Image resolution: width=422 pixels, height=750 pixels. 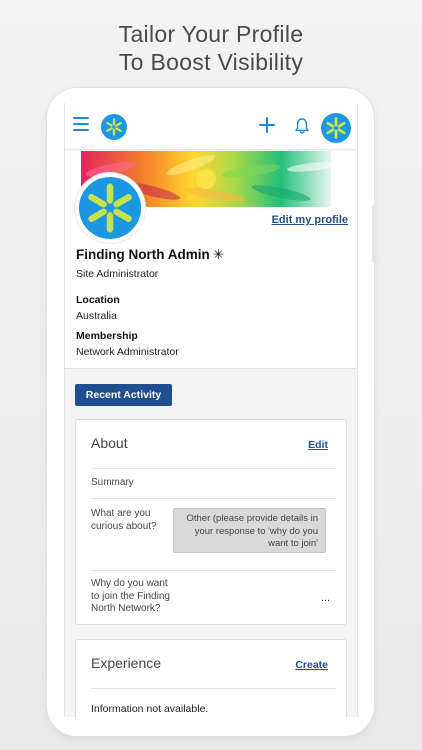 What do you see at coordinates (336, 128) in the screenshot?
I see `spark-avatar-icon` at bounding box center [336, 128].